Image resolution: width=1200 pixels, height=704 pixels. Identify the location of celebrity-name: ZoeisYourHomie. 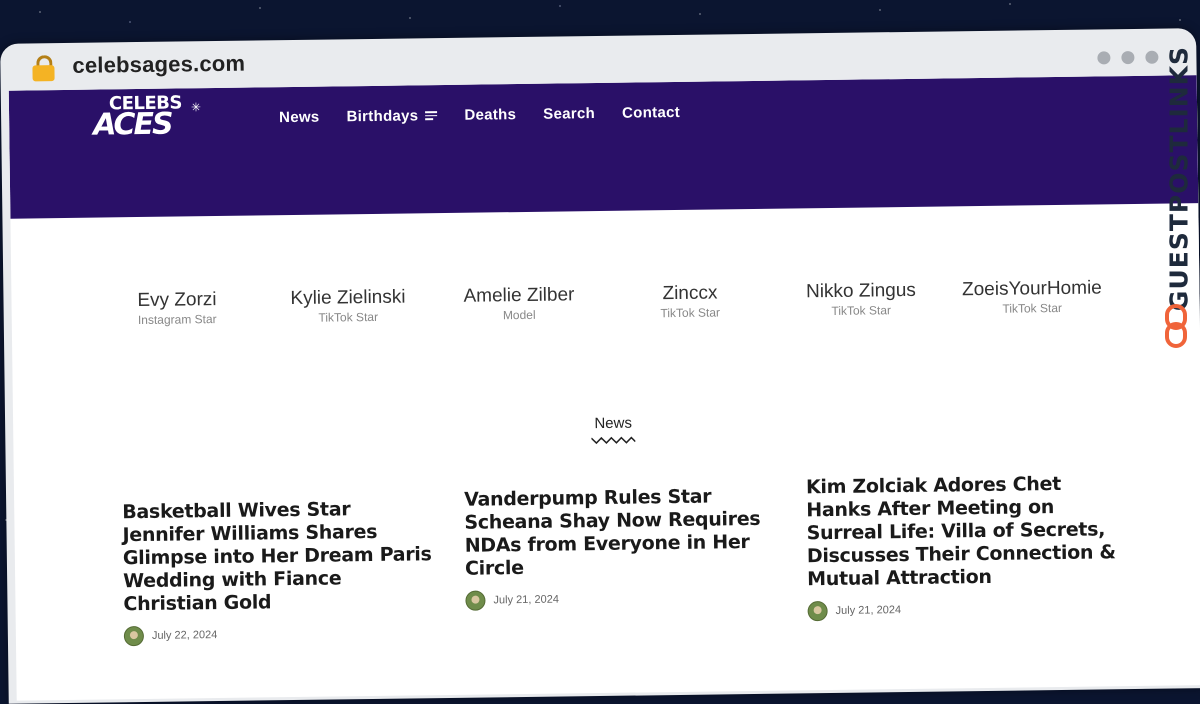
(1032, 288).